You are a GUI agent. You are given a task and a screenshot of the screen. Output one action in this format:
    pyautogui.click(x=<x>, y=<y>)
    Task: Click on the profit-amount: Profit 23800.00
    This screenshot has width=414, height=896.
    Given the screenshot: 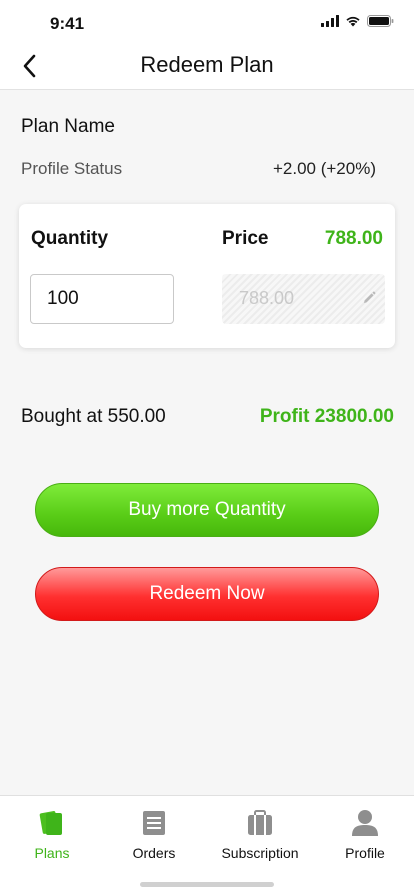 What is the action you would take?
    pyautogui.click(x=326, y=416)
    